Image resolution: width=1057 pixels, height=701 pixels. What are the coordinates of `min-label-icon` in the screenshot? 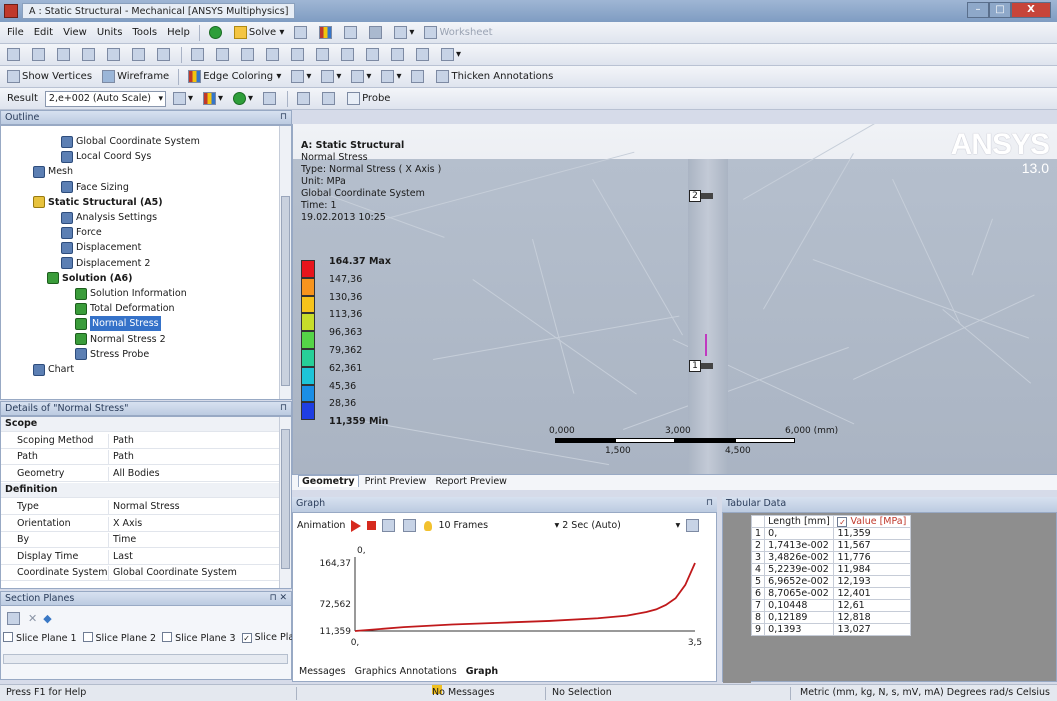 It's located at (329, 98).